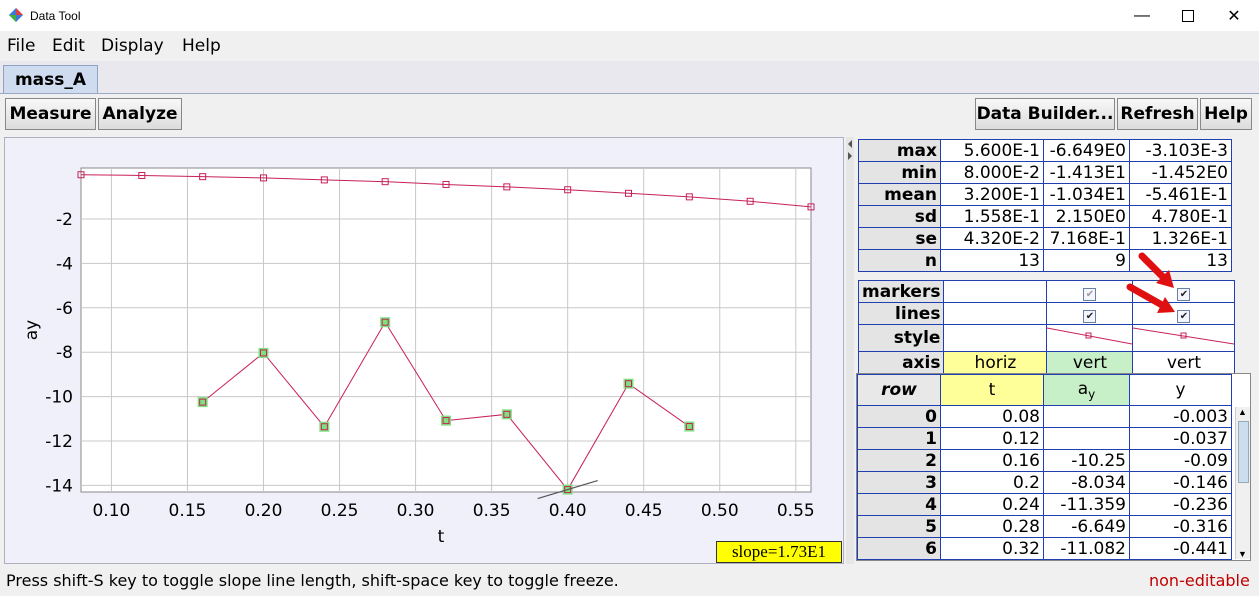 The height and width of the screenshot is (596, 1259). What do you see at coordinates (1083, 388) in the screenshot?
I see `header-ay-base: a` at bounding box center [1083, 388].